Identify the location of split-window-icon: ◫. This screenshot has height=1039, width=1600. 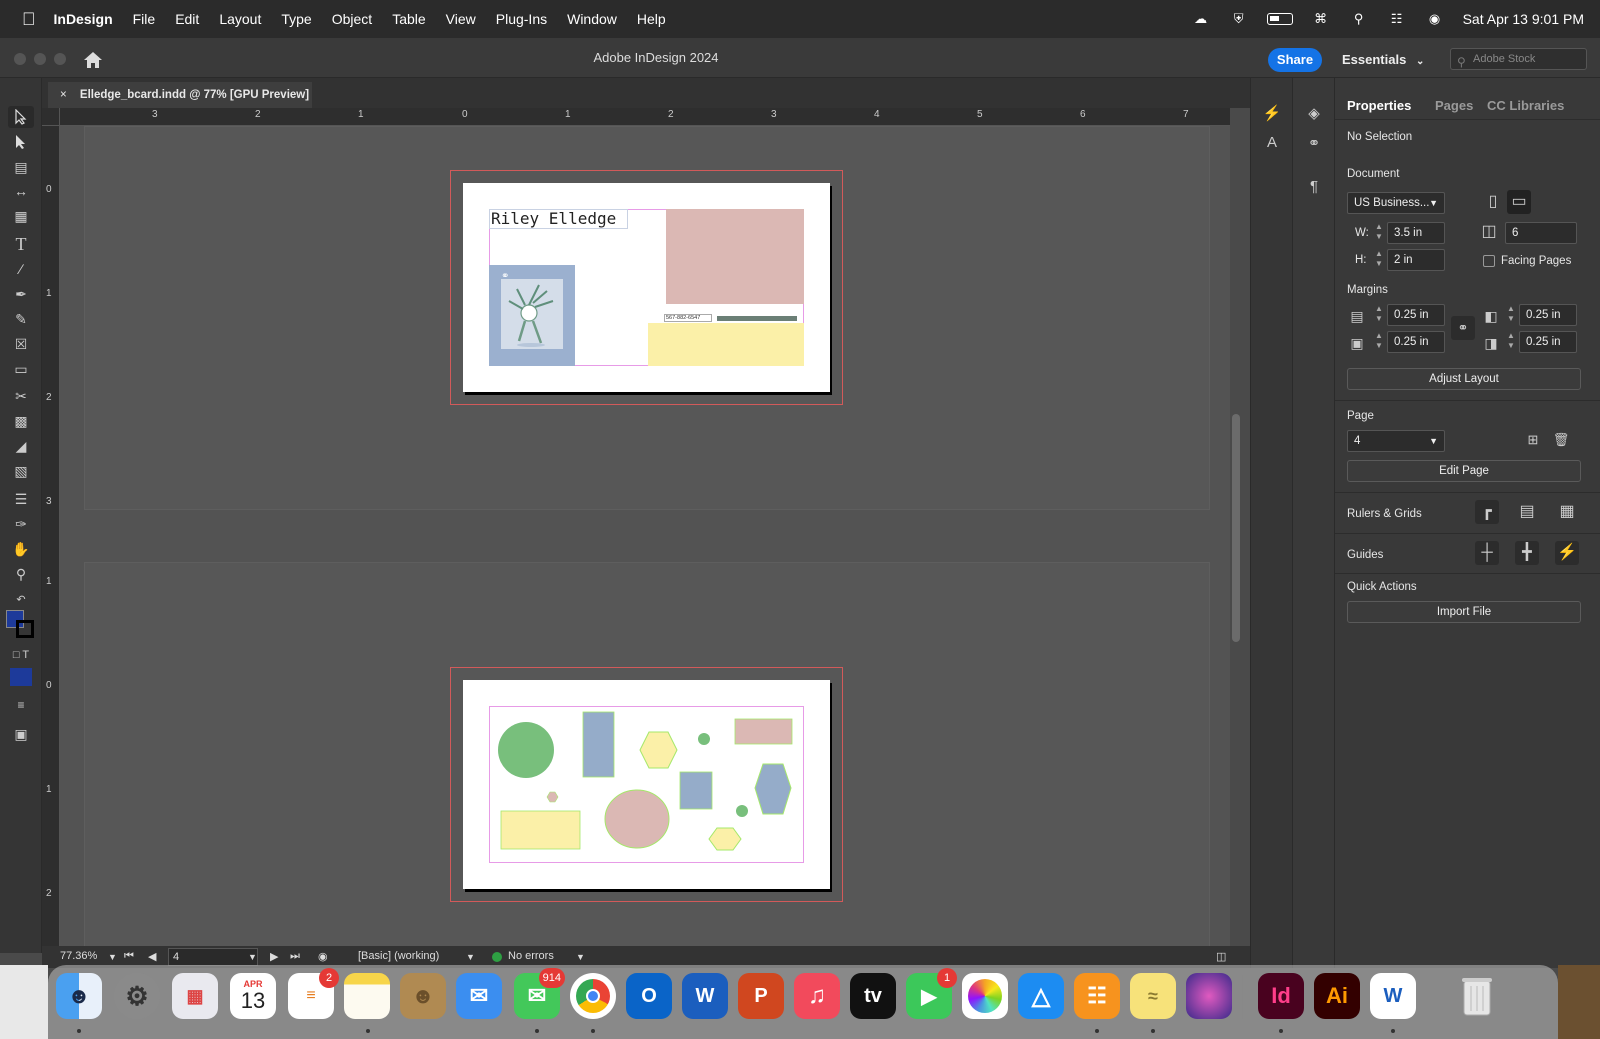
(1221, 956).